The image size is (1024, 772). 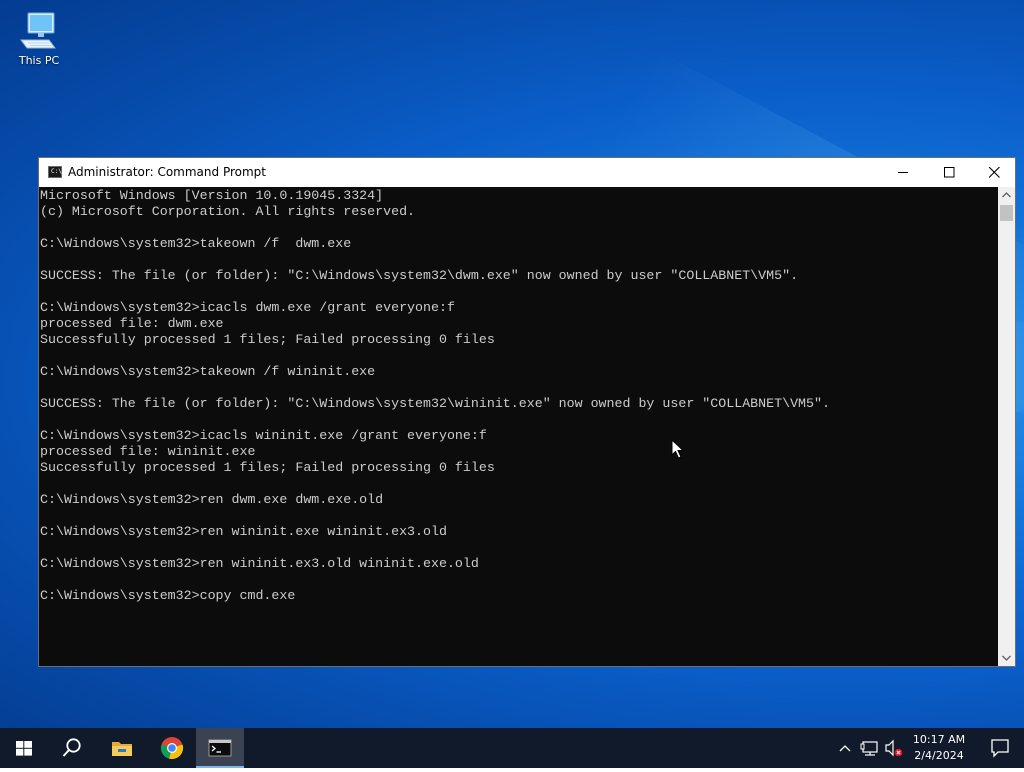 I want to click on desktop-icon-label: This PC, so click(x=39, y=60).